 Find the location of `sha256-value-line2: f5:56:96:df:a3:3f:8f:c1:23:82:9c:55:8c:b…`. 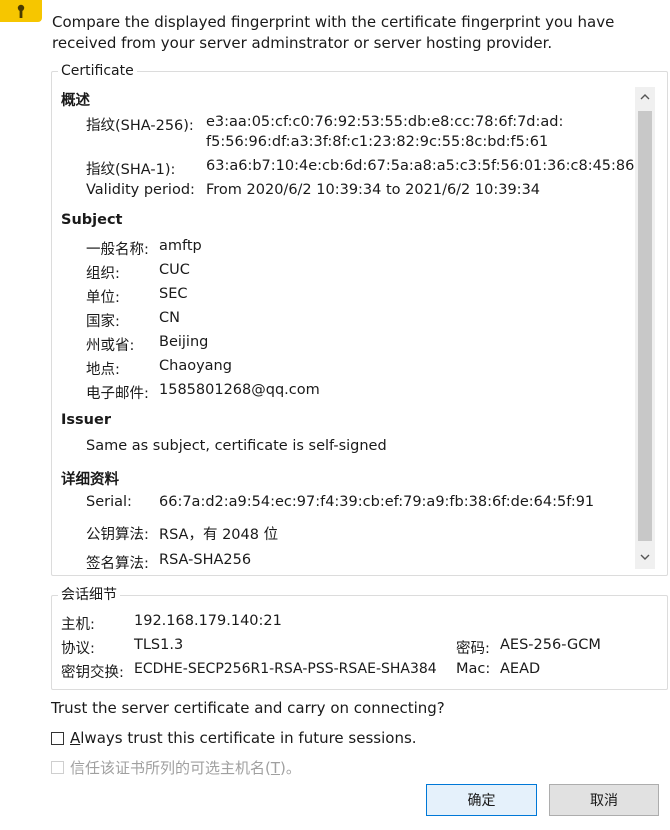

sha256-value-line2: f5:56:96:df:a3:3f:8f:c1:23:82:9c:55:8c:b… is located at coordinates (377, 142).